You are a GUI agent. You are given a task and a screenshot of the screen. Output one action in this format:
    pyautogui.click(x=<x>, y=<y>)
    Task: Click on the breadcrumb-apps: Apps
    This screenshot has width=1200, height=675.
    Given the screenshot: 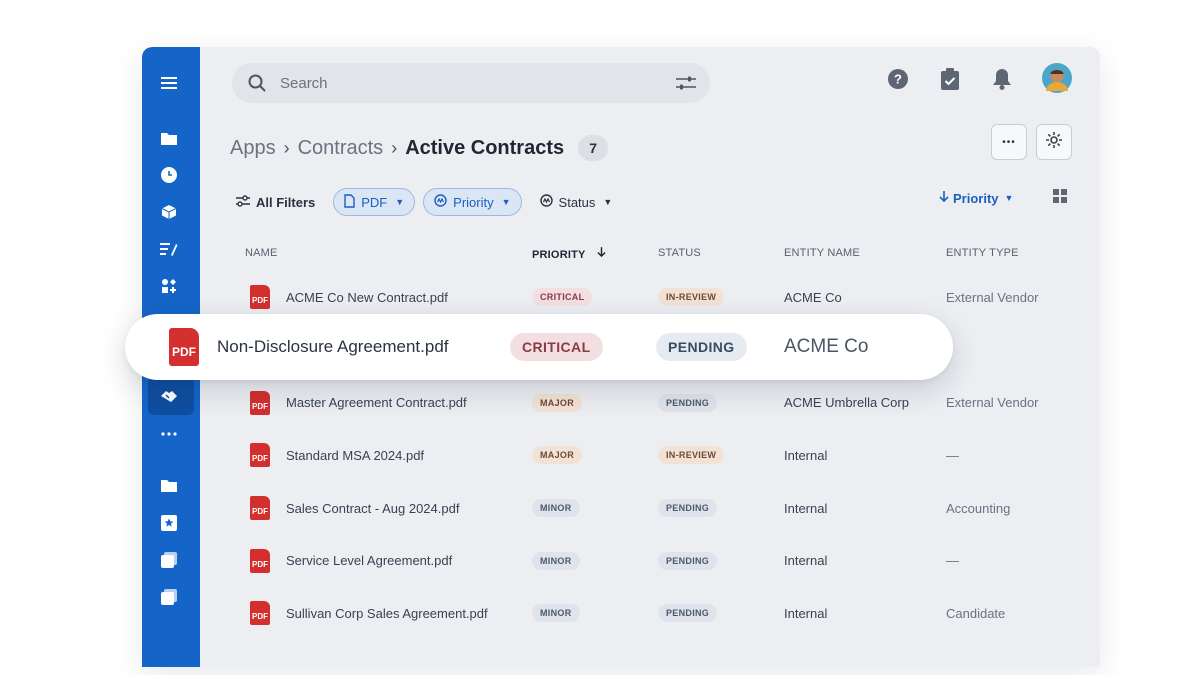 What is the action you would take?
    pyautogui.click(x=253, y=148)
    